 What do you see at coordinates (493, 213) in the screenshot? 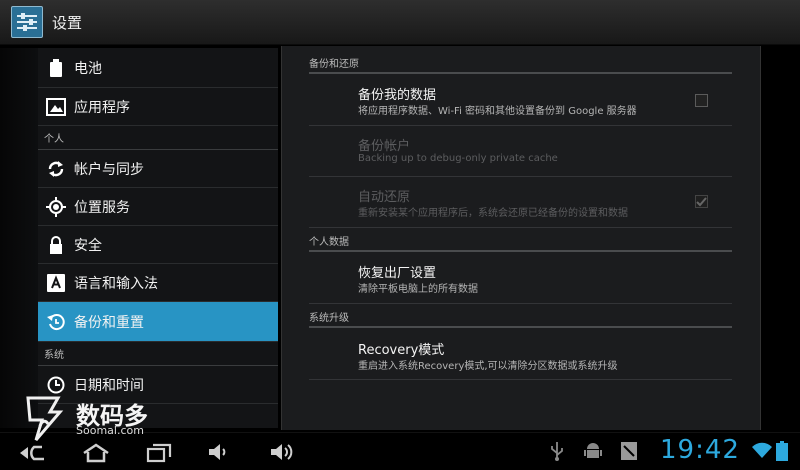
I see `pref-summary: 重新安装某个应用程序后，系统会还原已经备份的设置和数据` at bounding box center [493, 213].